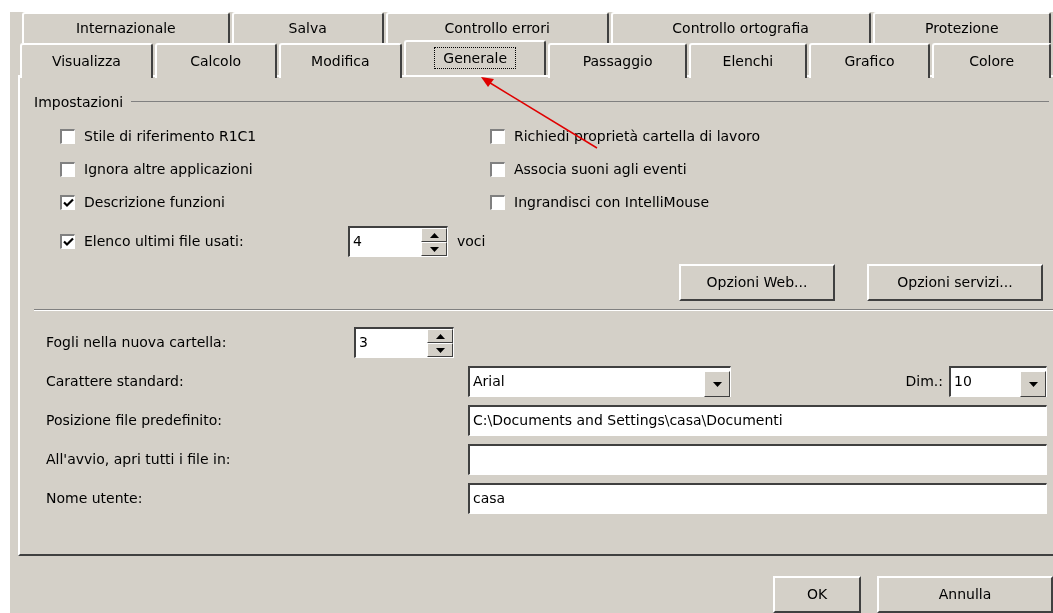 This screenshot has width=1053, height=613. I want to click on tab: Salva, so click(307, 27).